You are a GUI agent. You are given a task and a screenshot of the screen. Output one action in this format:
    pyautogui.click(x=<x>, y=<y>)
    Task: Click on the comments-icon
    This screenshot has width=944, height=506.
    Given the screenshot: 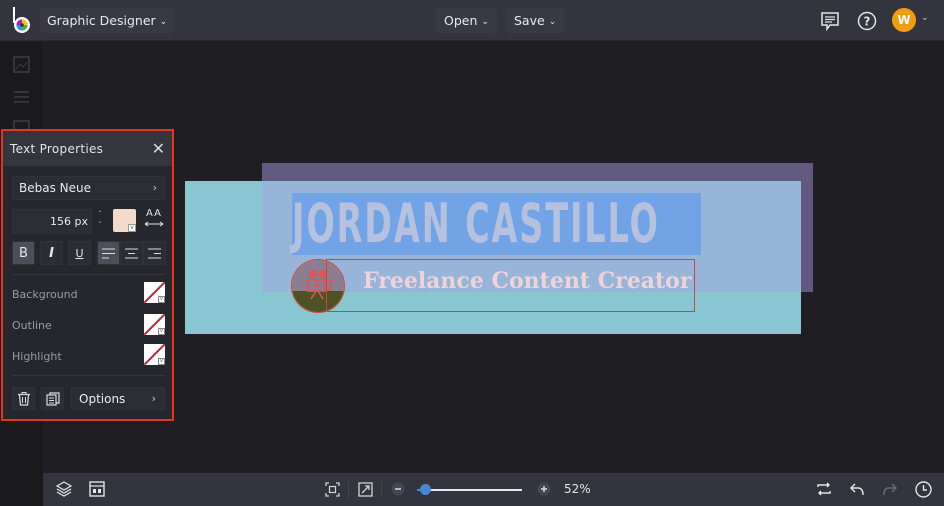 What is the action you would take?
    pyautogui.click(x=830, y=21)
    